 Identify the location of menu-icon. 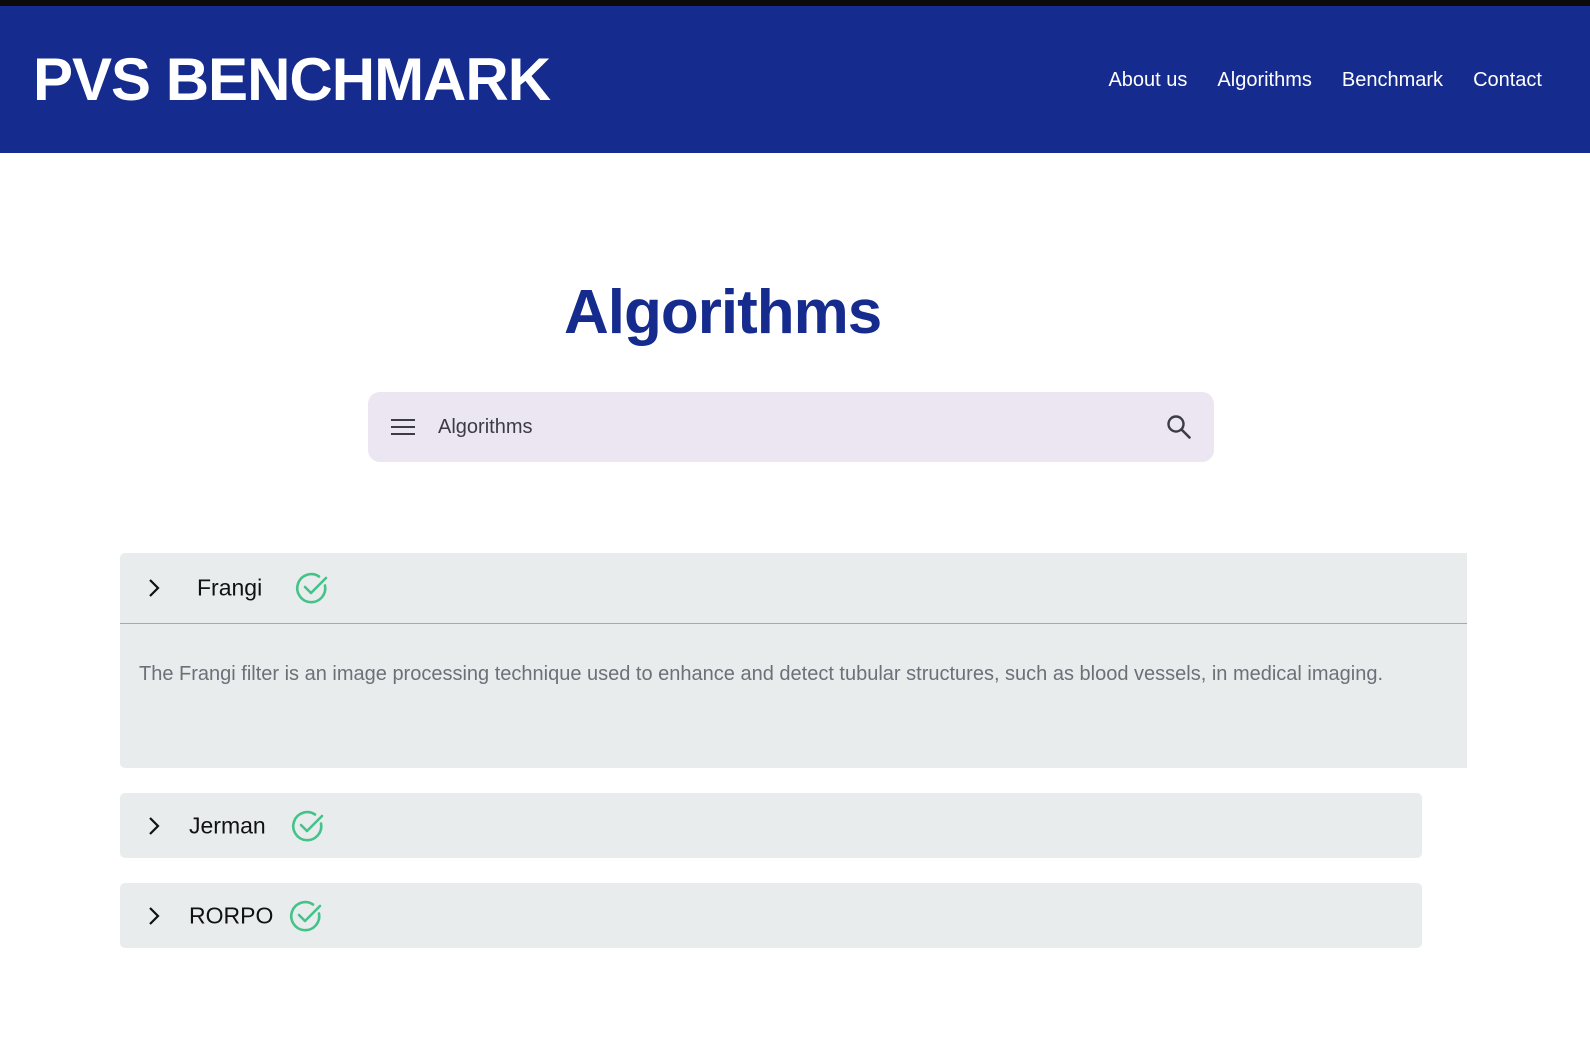
(403, 427).